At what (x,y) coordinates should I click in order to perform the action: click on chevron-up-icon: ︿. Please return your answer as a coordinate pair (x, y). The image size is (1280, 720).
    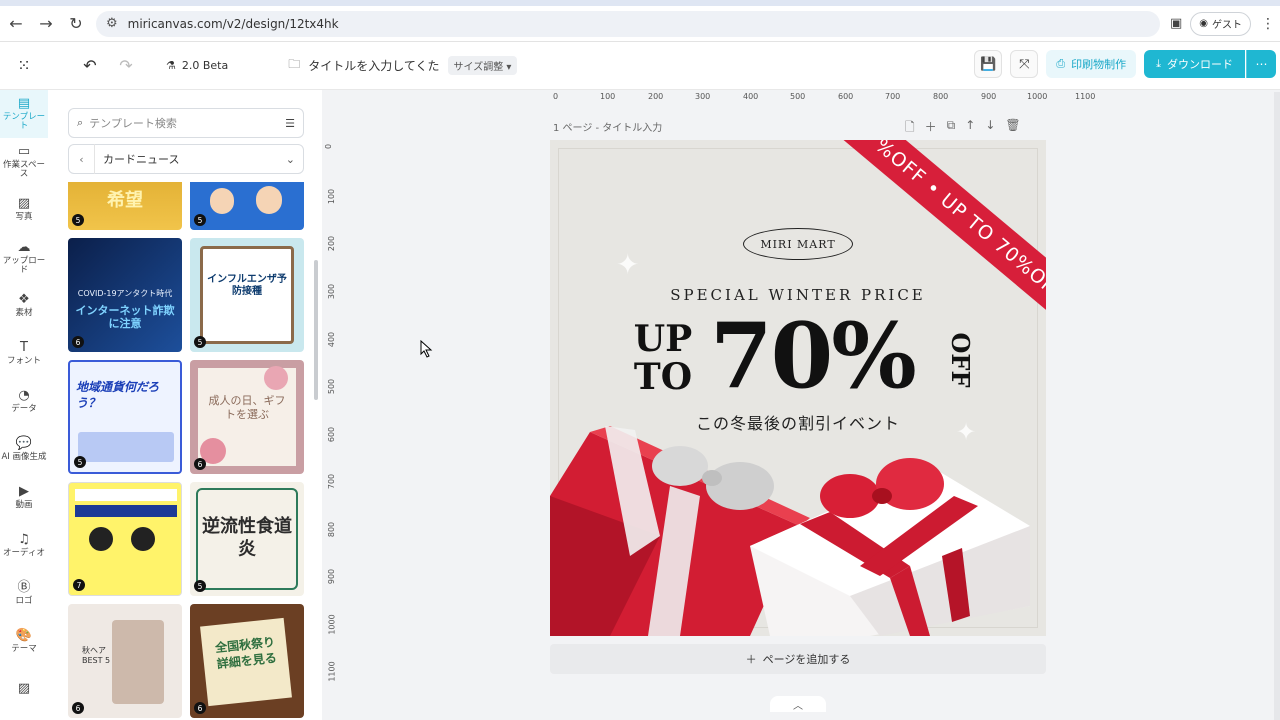
    Looking at the image, I should click on (798, 704).